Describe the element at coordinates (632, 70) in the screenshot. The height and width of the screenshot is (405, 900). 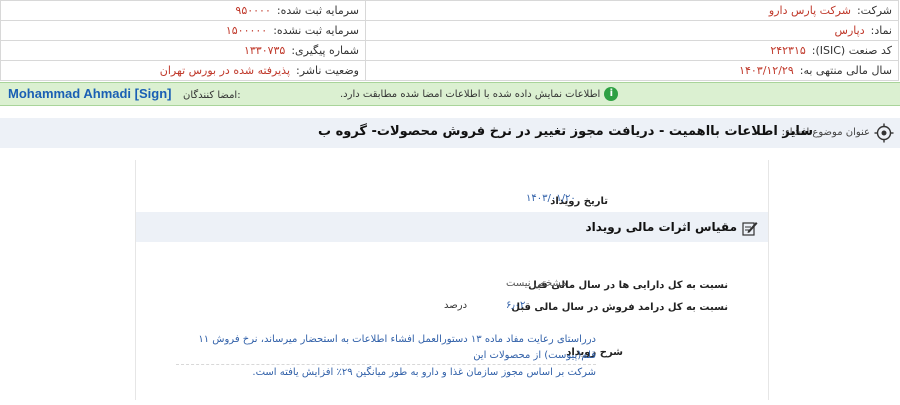
I see `fiscal-year-cell: سال مالی منتهی به: ۱۴۰۳/۱۲/۲۹` at that location.